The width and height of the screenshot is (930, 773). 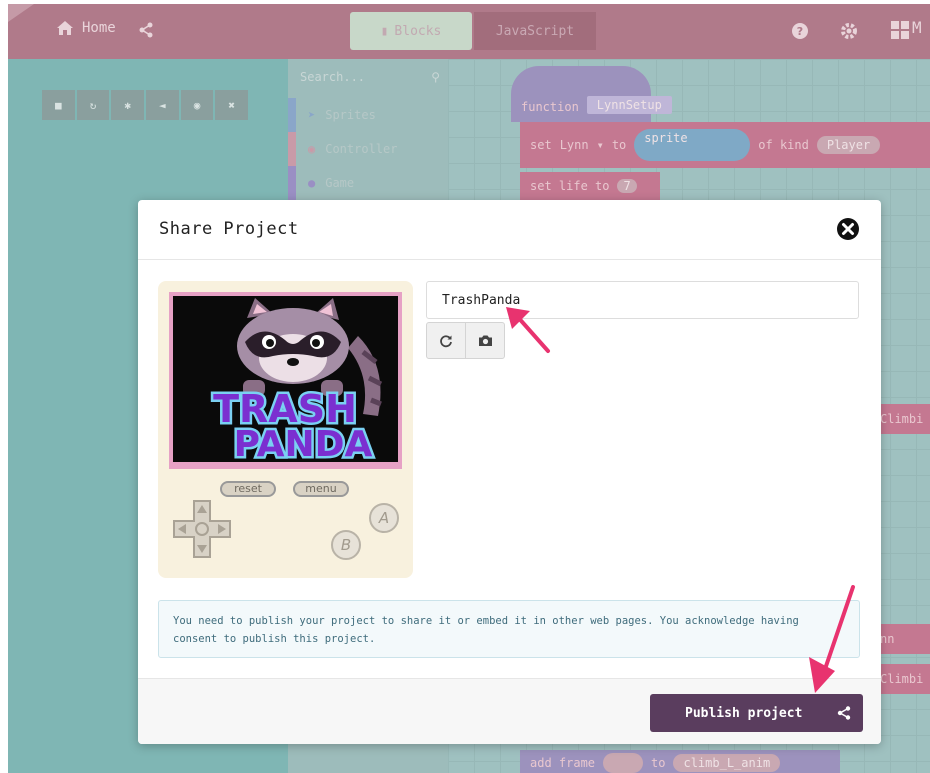 I want to click on microbit-grid-icon, so click(x=900, y=30).